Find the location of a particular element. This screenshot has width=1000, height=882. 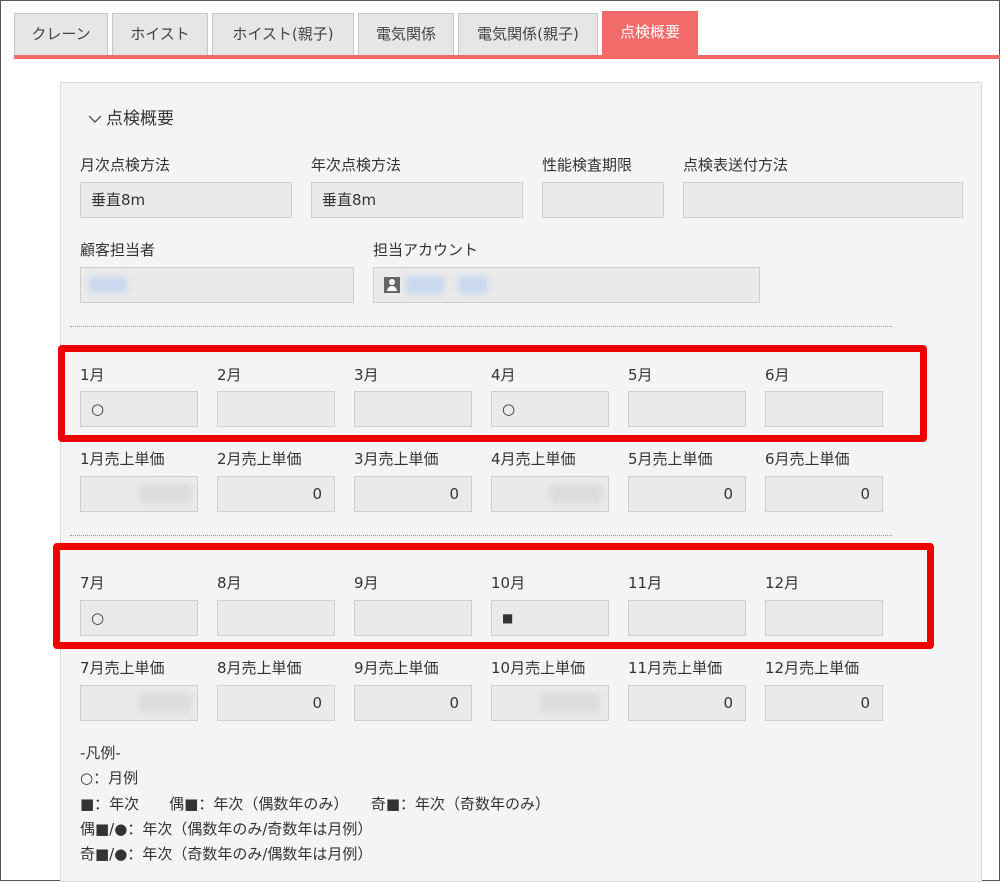

month-10-price is located at coordinates (550, 703).